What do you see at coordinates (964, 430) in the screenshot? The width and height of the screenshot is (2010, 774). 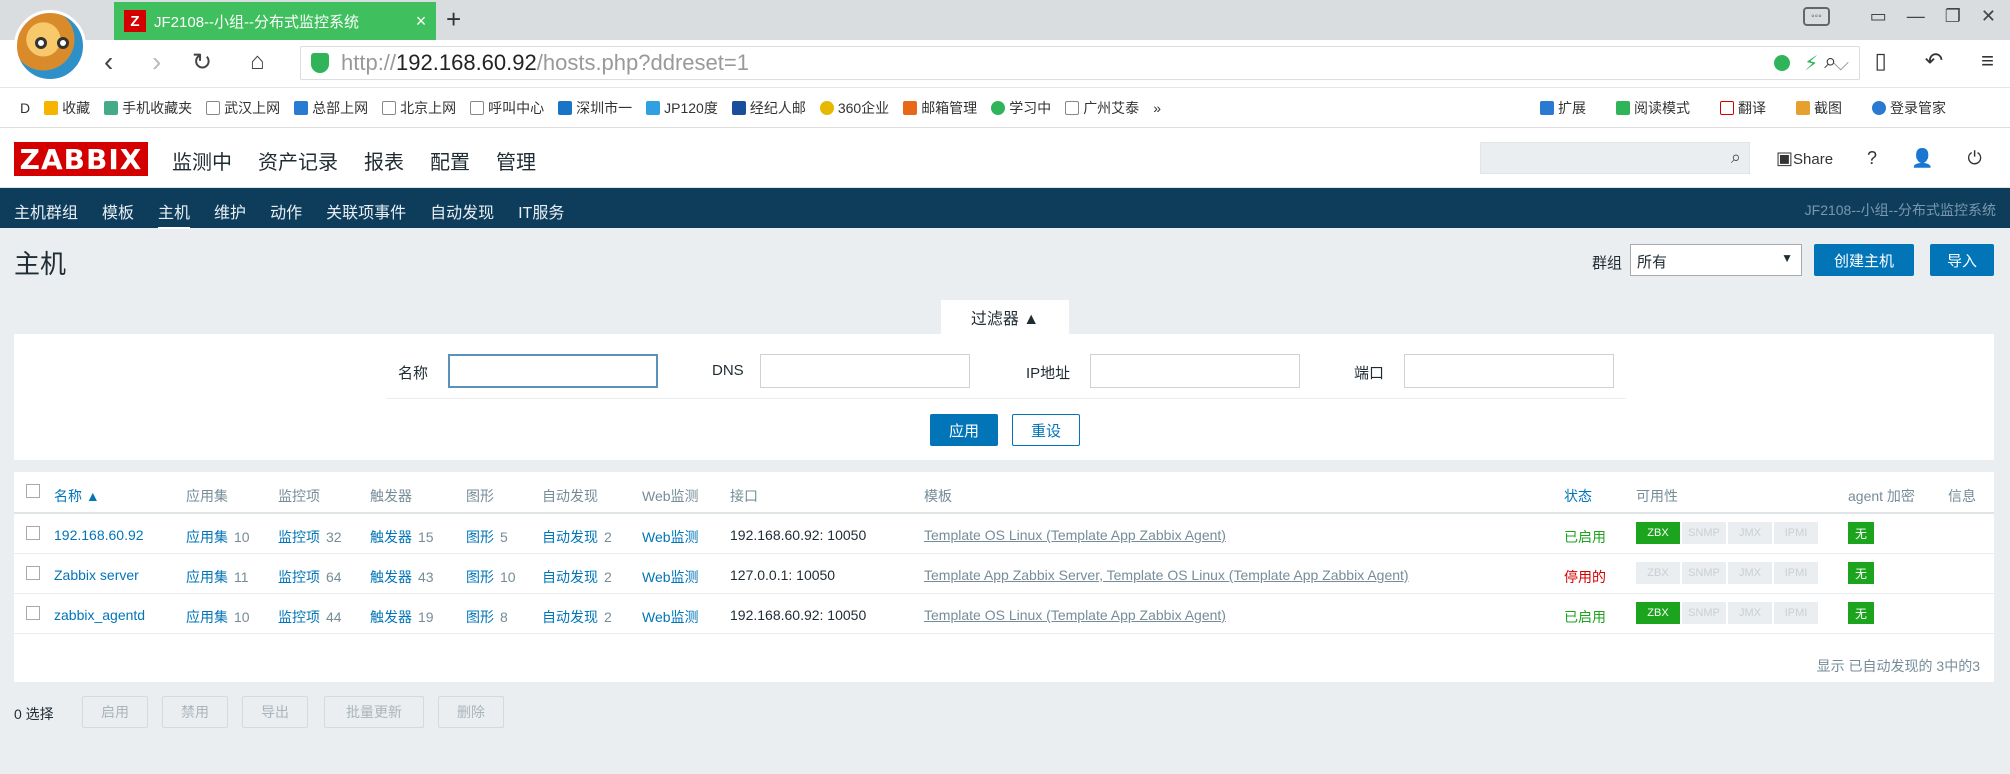 I see `filter-apply-button: 应用` at bounding box center [964, 430].